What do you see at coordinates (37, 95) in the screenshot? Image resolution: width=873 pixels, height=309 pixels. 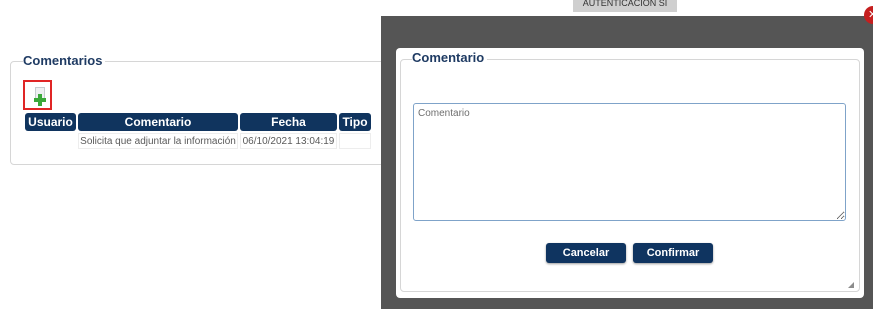 I see `add-comment-button` at bounding box center [37, 95].